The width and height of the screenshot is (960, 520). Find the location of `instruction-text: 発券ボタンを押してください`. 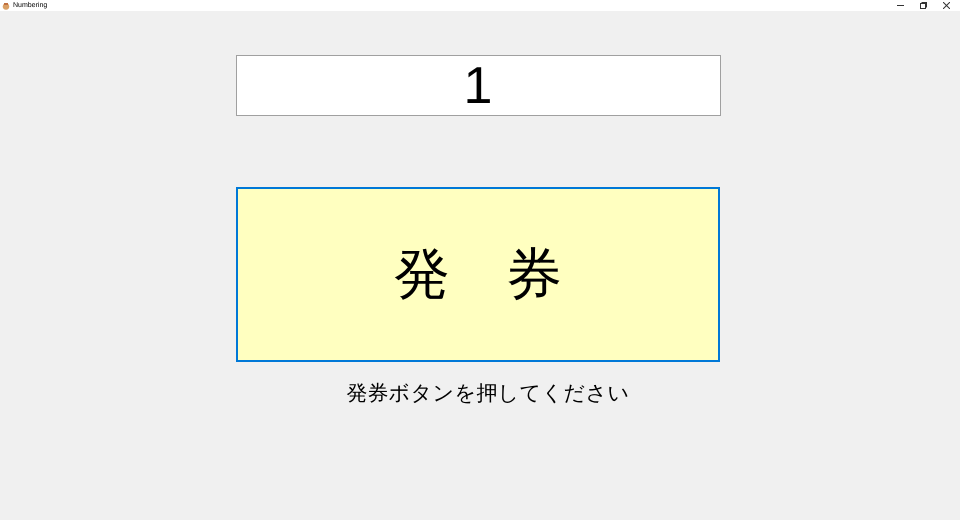

instruction-text: 発券ボタンを押してください is located at coordinates (488, 393).